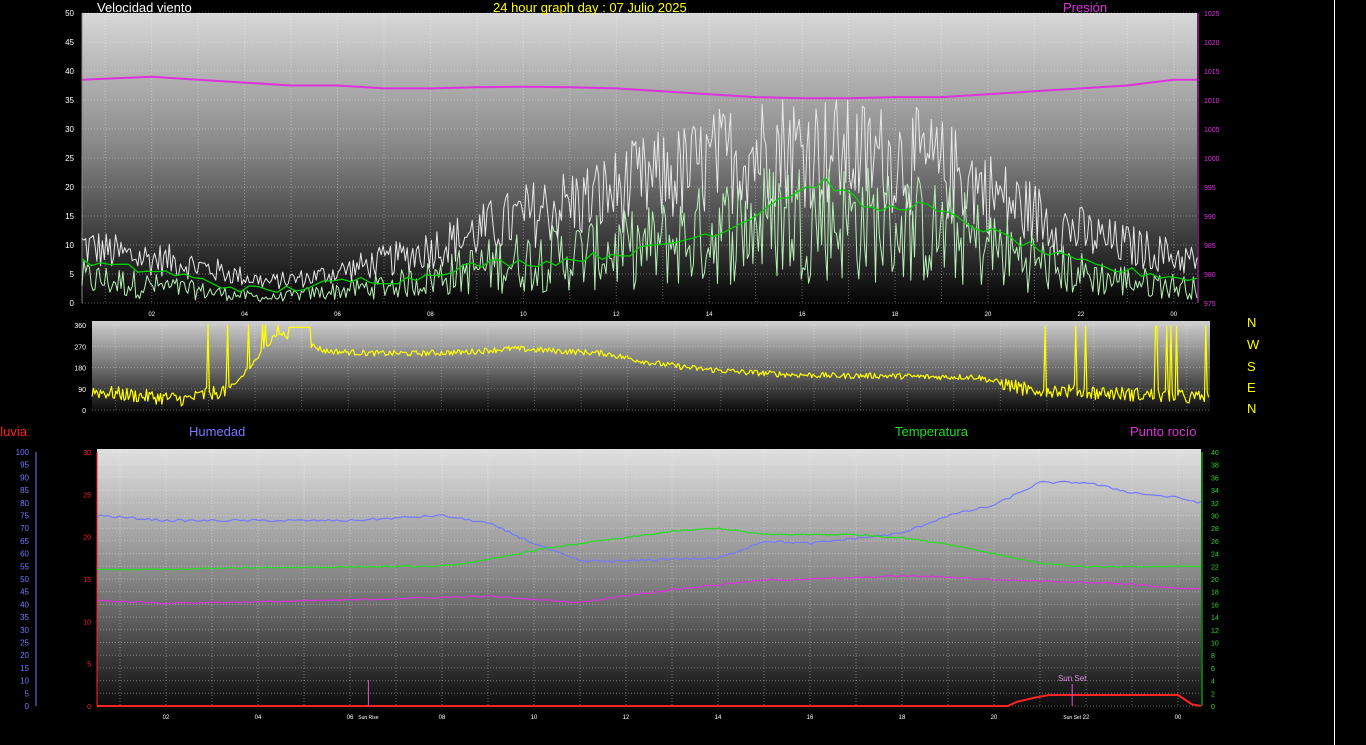  I want to click on wind-title: Velocidad viento, so click(144, 7).